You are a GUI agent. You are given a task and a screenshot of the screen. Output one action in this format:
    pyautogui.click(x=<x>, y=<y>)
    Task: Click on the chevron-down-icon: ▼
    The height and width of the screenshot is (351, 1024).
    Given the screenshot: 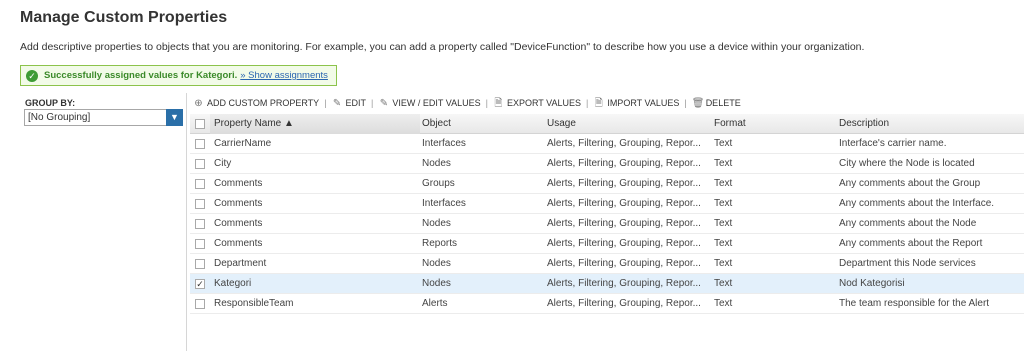 What is the action you would take?
    pyautogui.click(x=174, y=117)
    